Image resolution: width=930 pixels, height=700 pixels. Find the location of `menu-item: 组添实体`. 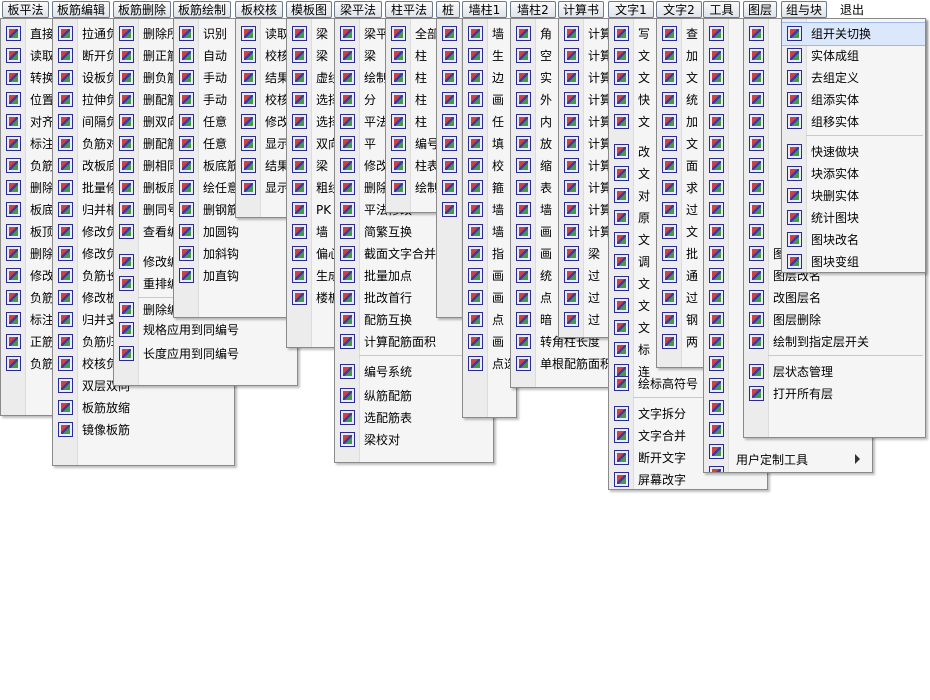

menu-item: 组添实体 is located at coordinates (853, 100).